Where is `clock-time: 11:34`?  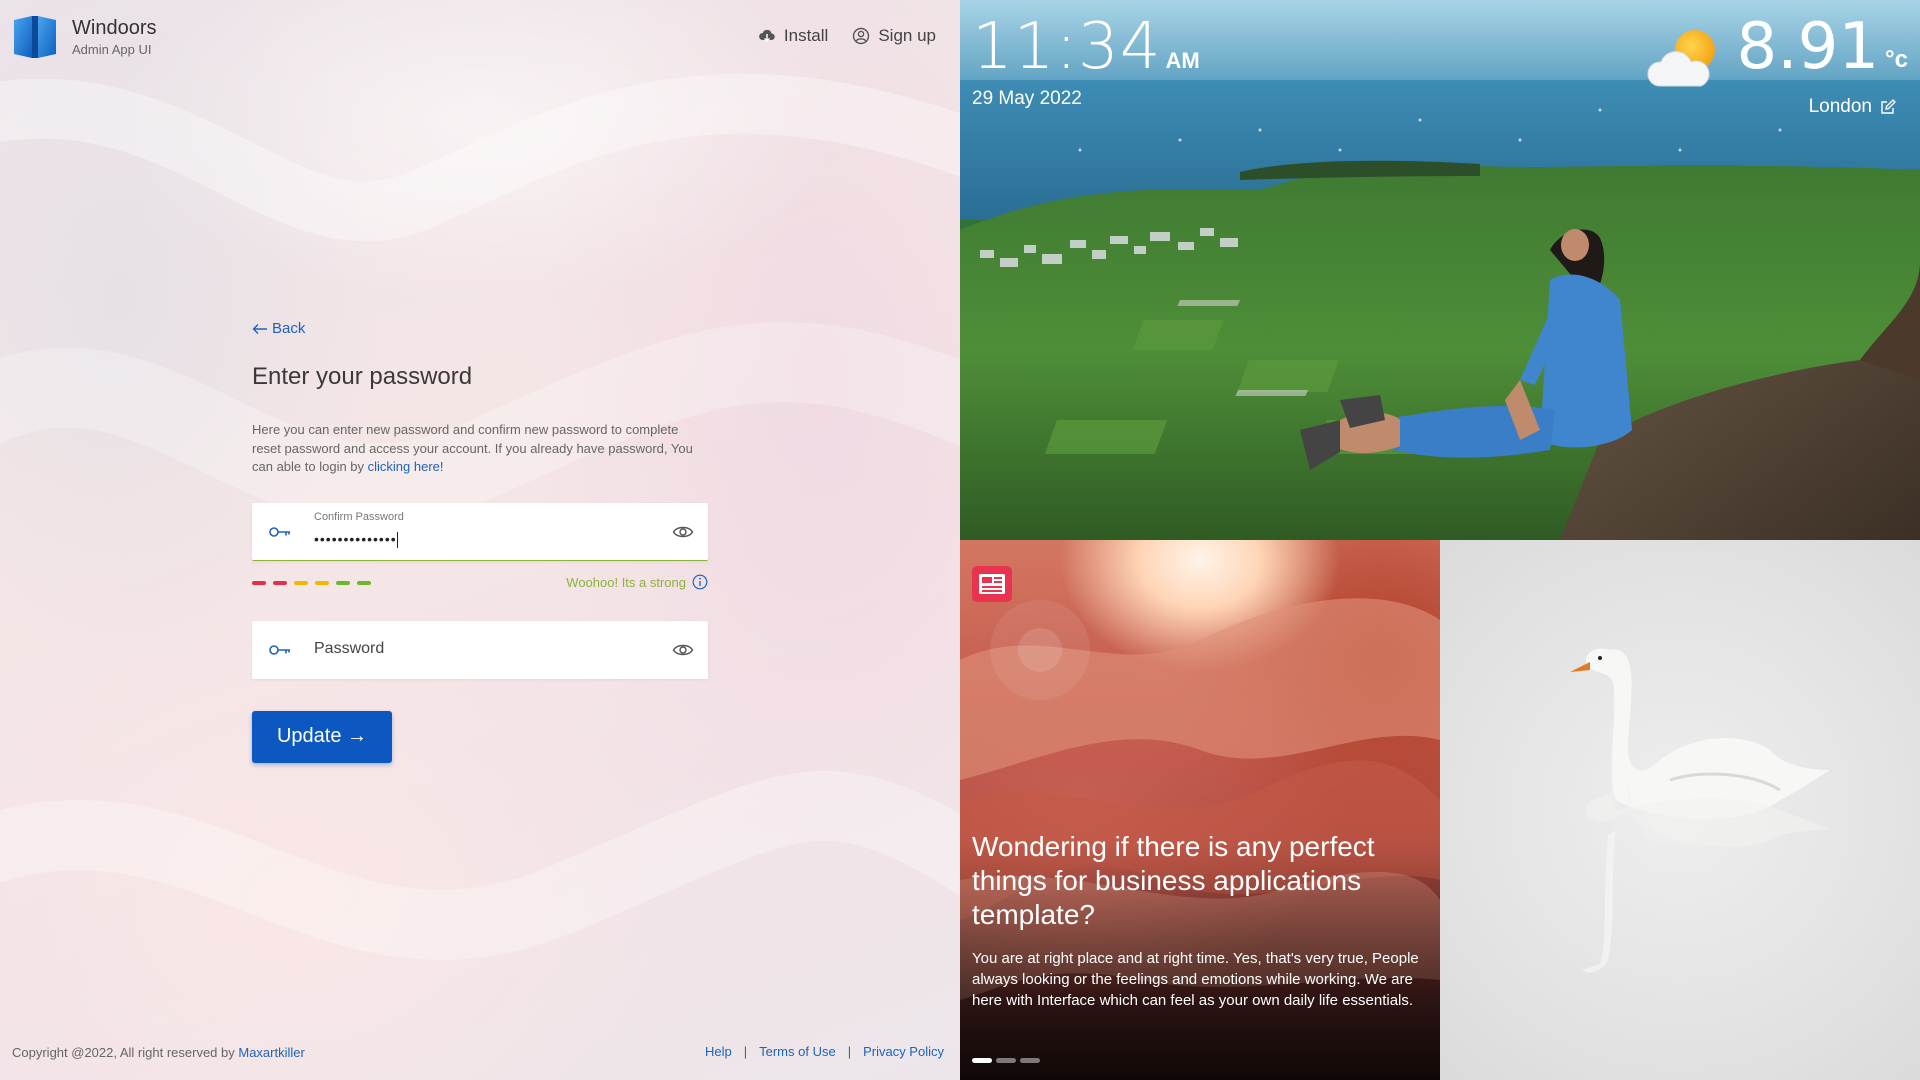 clock-time: 11:34 is located at coordinates (1067, 47).